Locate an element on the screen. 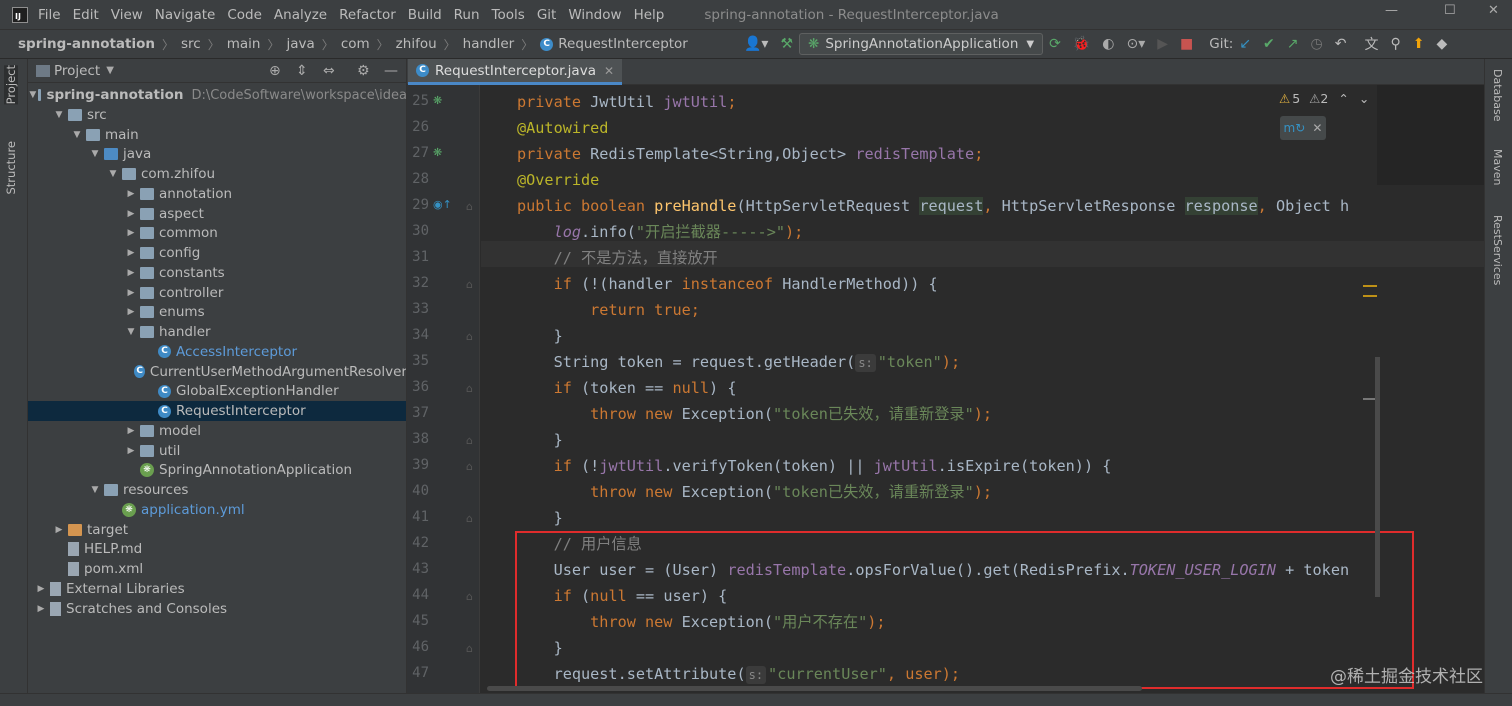 This screenshot has width=1512, height=706. close-icon: ✕ is located at coordinates (1493, 10).